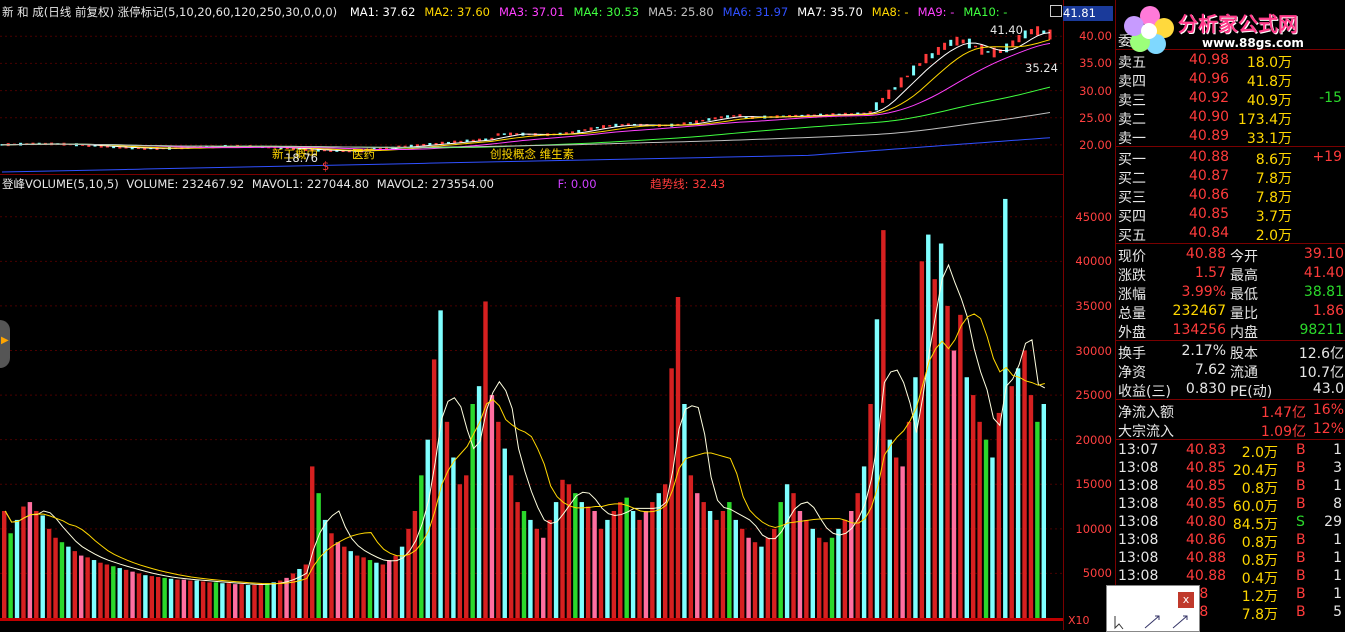  Describe the element at coordinates (1206, 468) in the screenshot. I see `tick-price: 40.85` at that location.